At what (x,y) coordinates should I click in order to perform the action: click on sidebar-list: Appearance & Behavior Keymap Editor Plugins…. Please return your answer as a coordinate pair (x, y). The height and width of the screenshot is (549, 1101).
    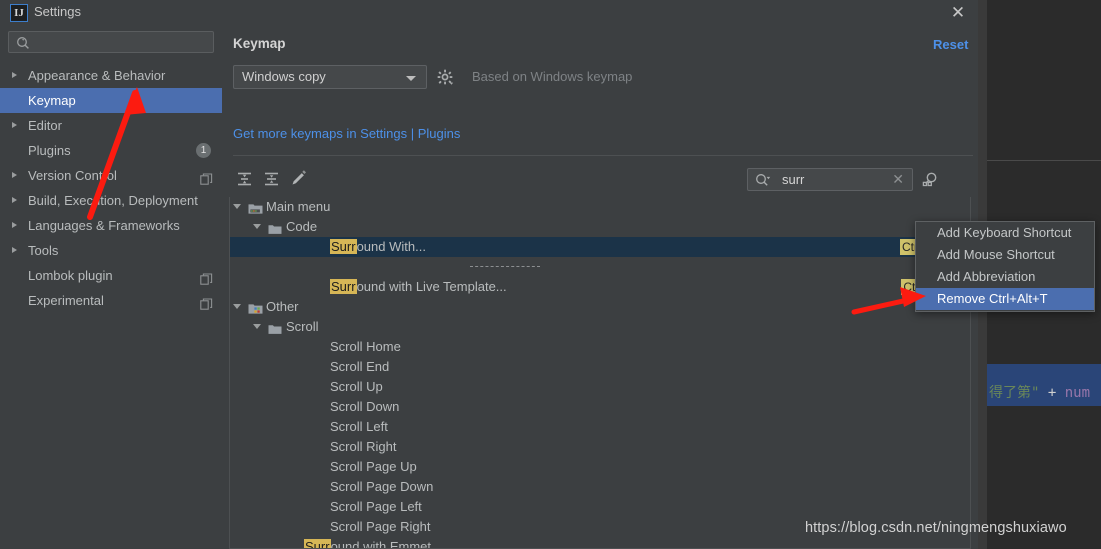
    Looking at the image, I should click on (111, 188).